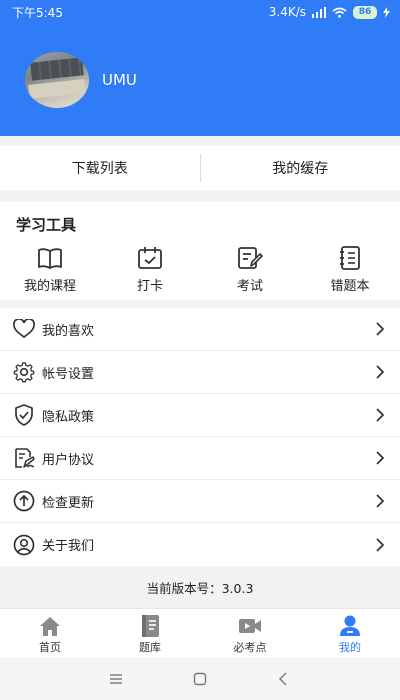 The width and height of the screenshot is (400, 700). What do you see at coordinates (350, 625) in the screenshot?
I see `profile-icon` at bounding box center [350, 625].